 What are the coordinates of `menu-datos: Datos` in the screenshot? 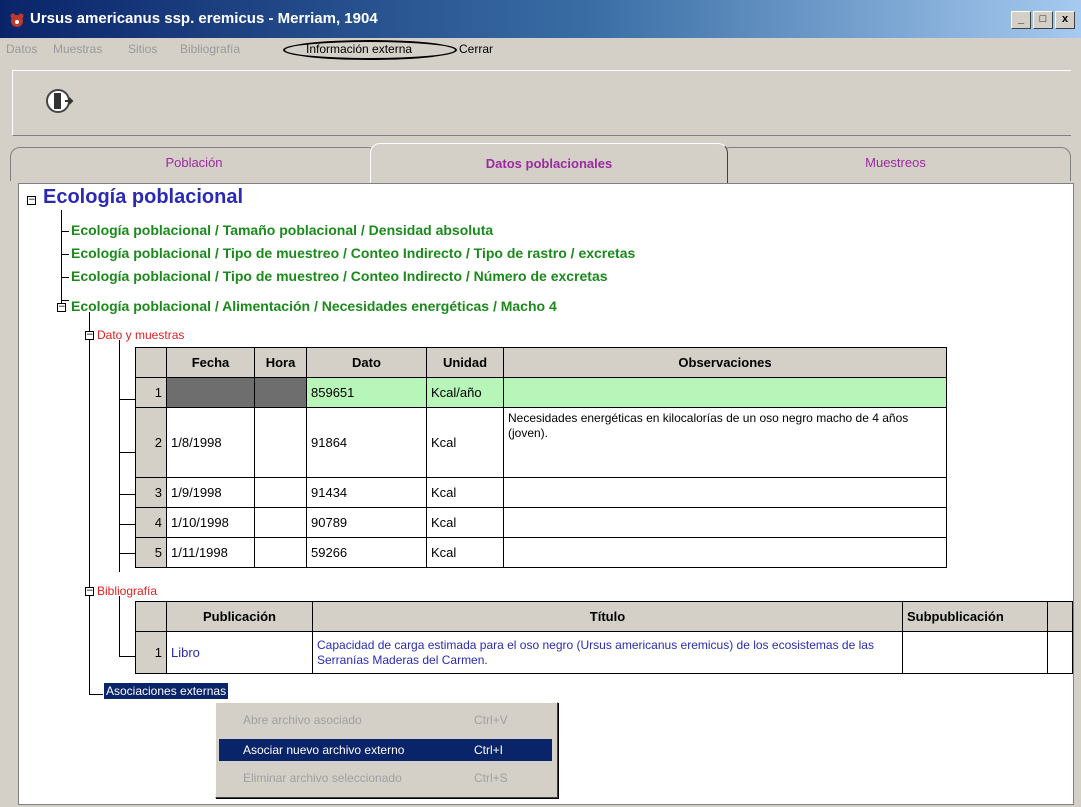 It's located at (21, 49).